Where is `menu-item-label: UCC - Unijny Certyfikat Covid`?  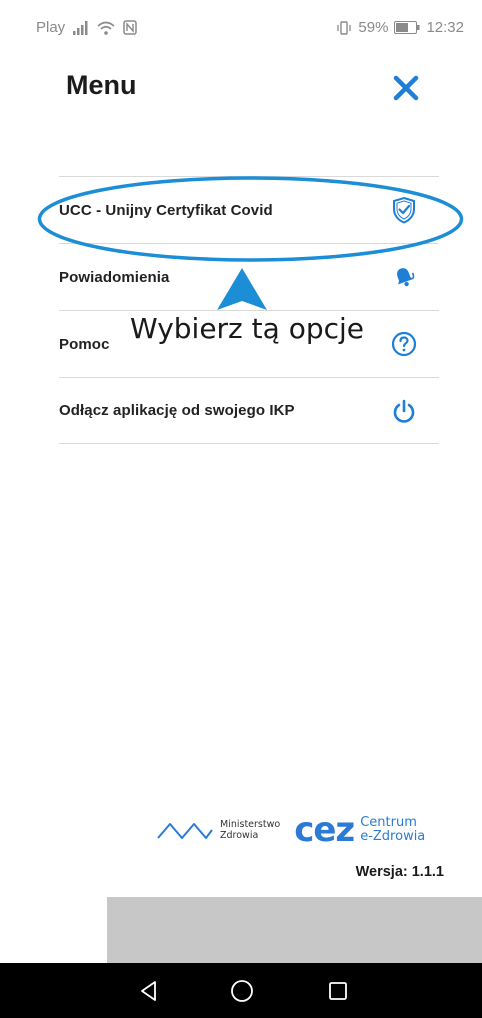
menu-item-label: UCC - Unijny Certyfikat Covid is located at coordinates (166, 210).